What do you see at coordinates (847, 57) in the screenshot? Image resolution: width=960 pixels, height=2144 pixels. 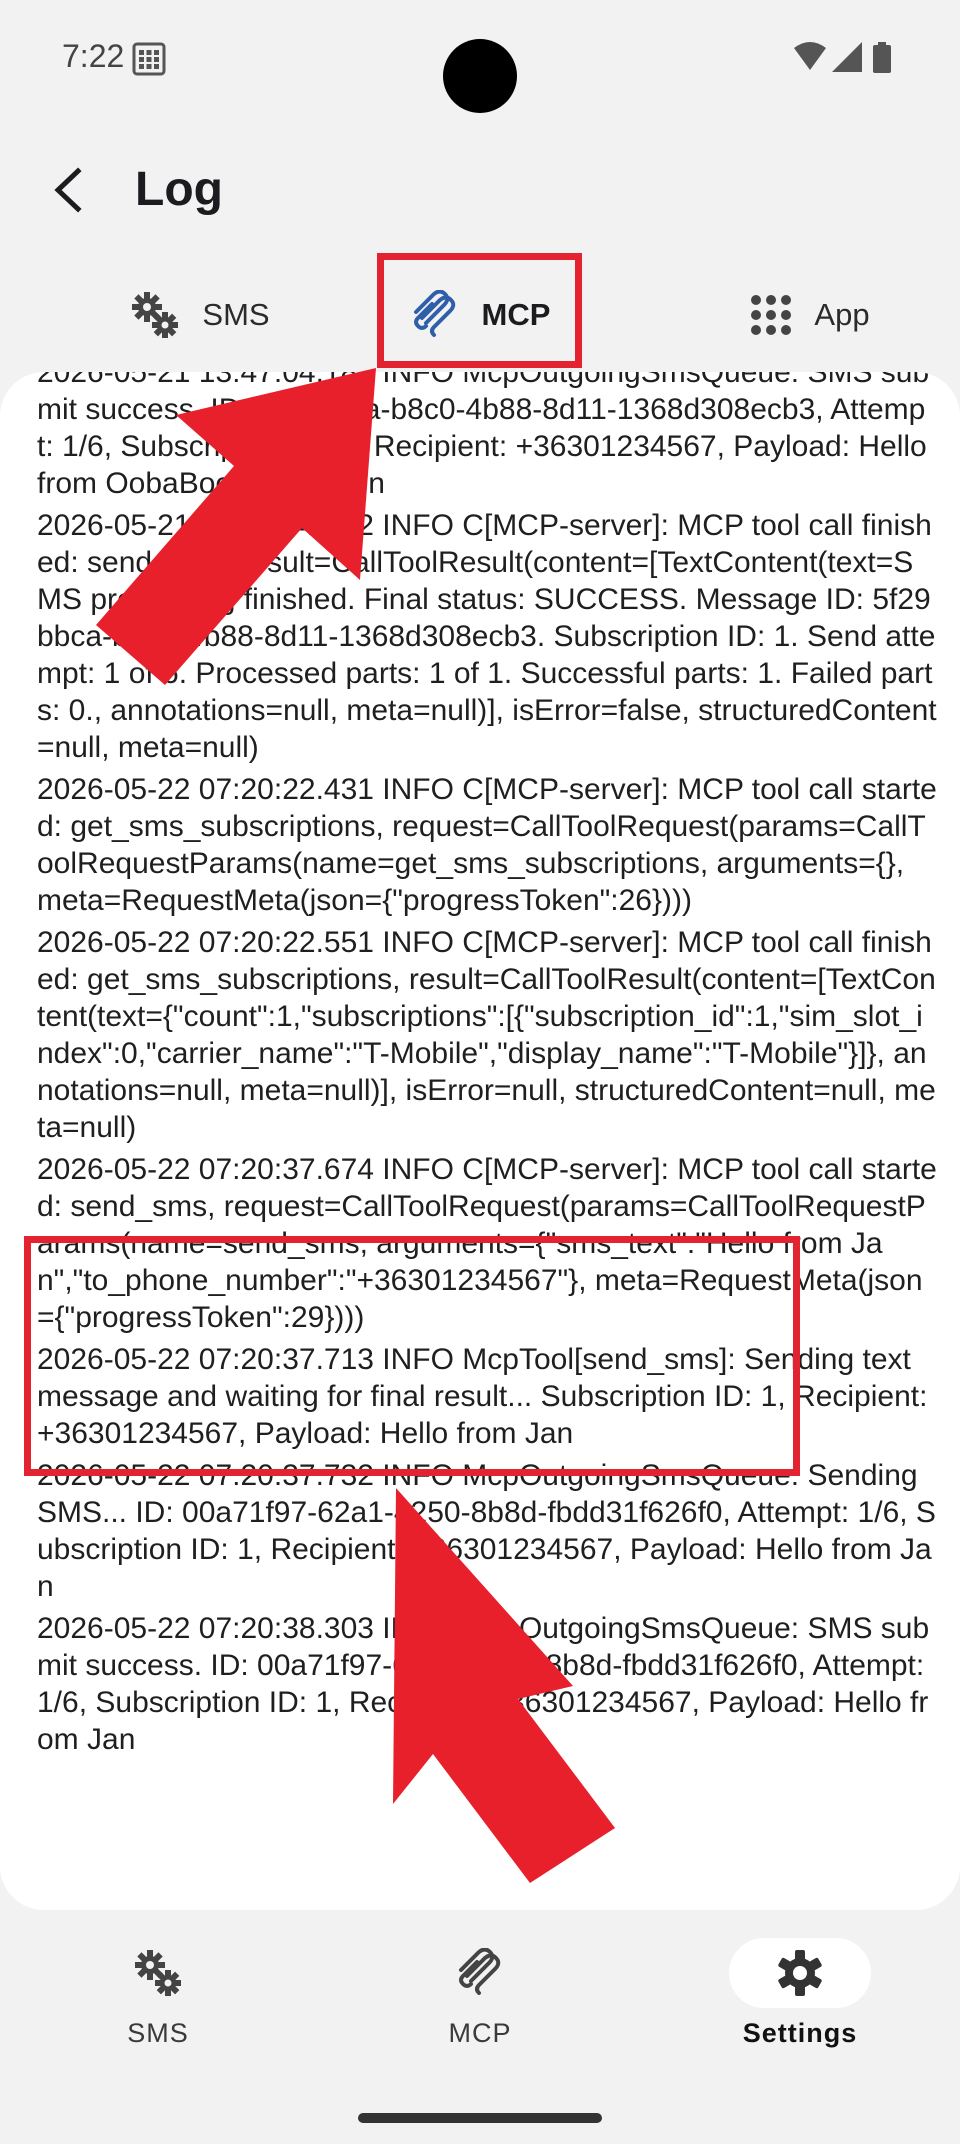 I see `signal-icon` at bounding box center [847, 57].